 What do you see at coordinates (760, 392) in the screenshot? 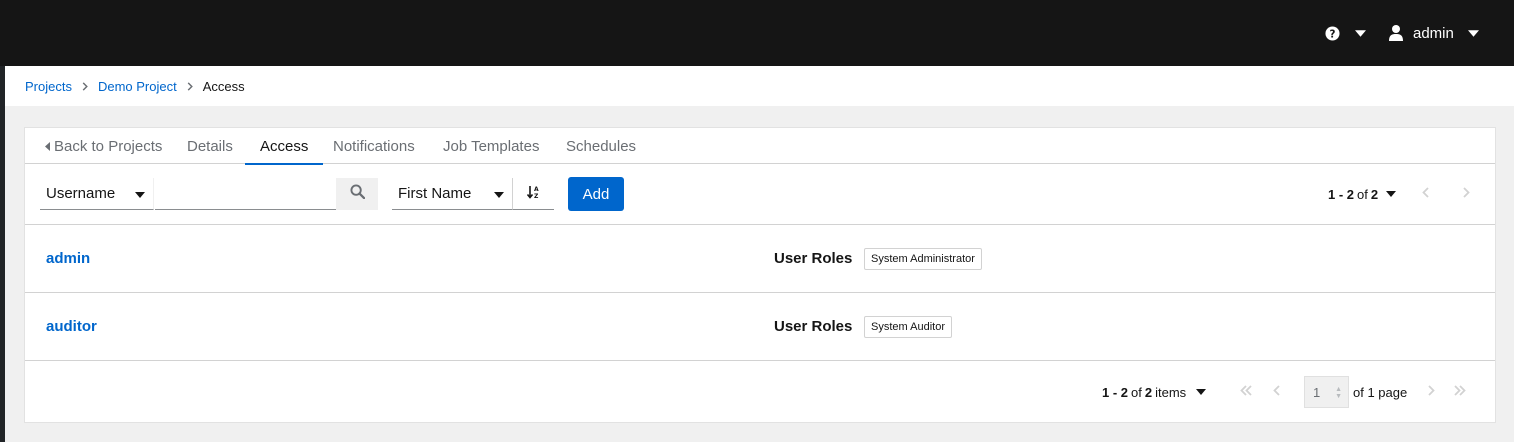
I see `pagination-footer: 1 - 2 of 2 items 1 ▲ ▼ of 1 page` at bounding box center [760, 392].